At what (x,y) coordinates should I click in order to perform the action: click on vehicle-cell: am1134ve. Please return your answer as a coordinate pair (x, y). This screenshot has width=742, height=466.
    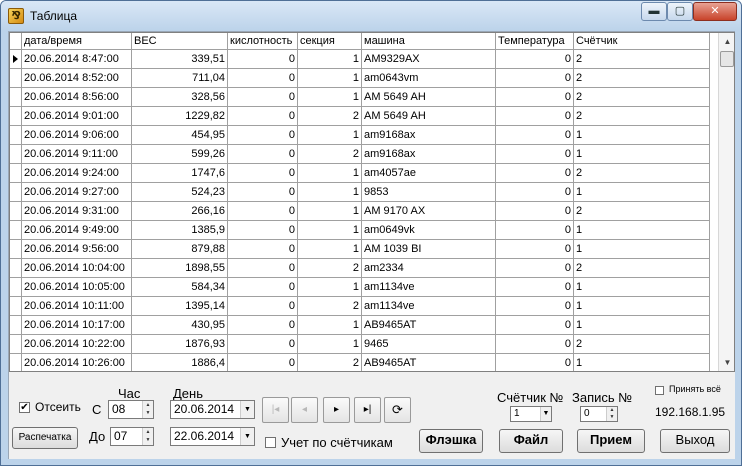
    Looking at the image, I should click on (429, 287).